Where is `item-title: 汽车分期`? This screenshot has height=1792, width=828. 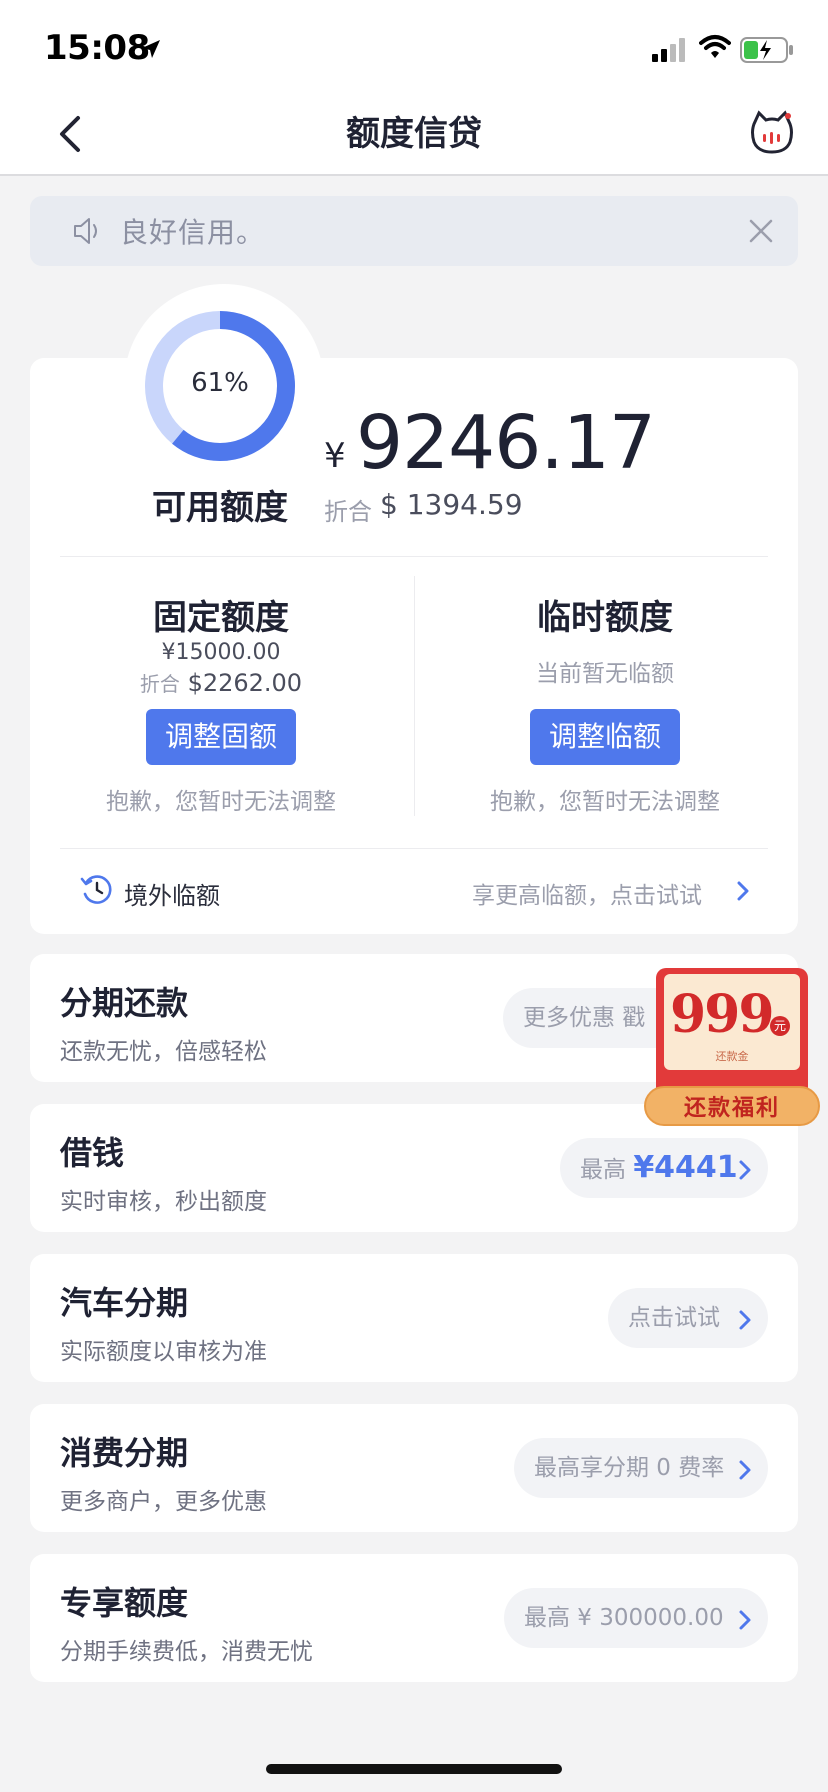
item-title: 汽车分期 is located at coordinates (124, 1303).